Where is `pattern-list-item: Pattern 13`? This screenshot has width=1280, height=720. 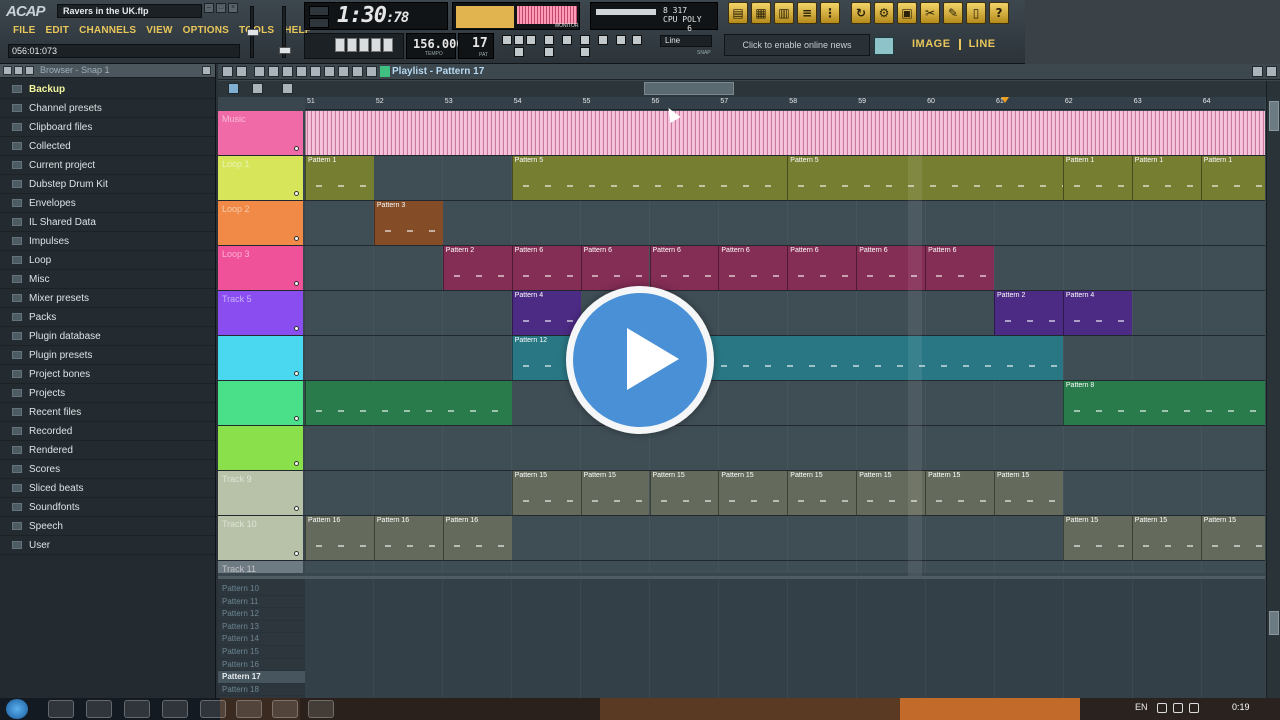 pattern-list-item: Pattern 13 is located at coordinates (261, 627).